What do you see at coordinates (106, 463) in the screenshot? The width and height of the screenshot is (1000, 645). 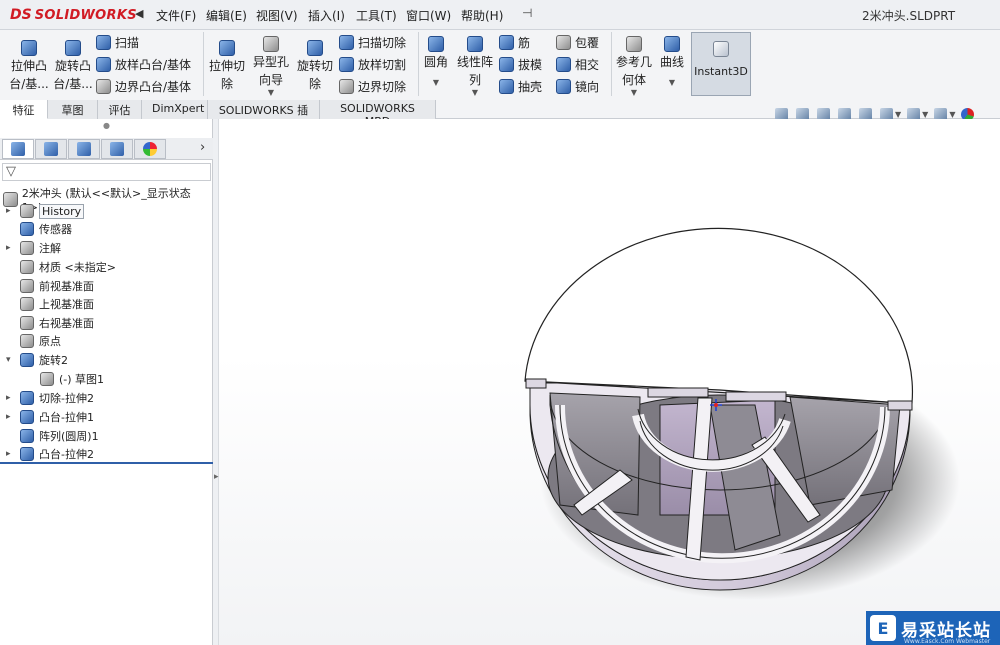 I see `rollback-bar` at bounding box center [106, 463].